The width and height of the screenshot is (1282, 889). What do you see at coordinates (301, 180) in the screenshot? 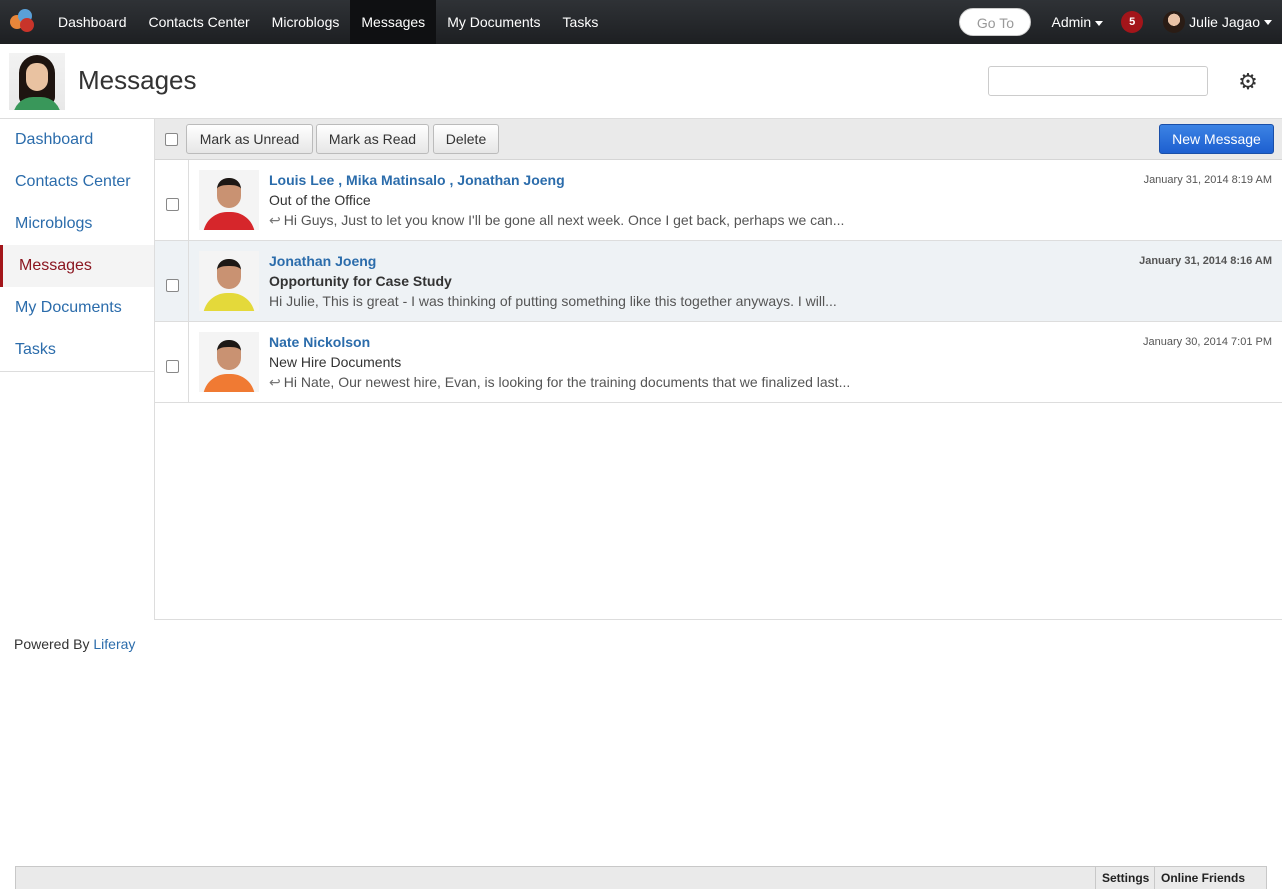
I see `recipient-link: Louis Lee` at bounding box center [301, 180].